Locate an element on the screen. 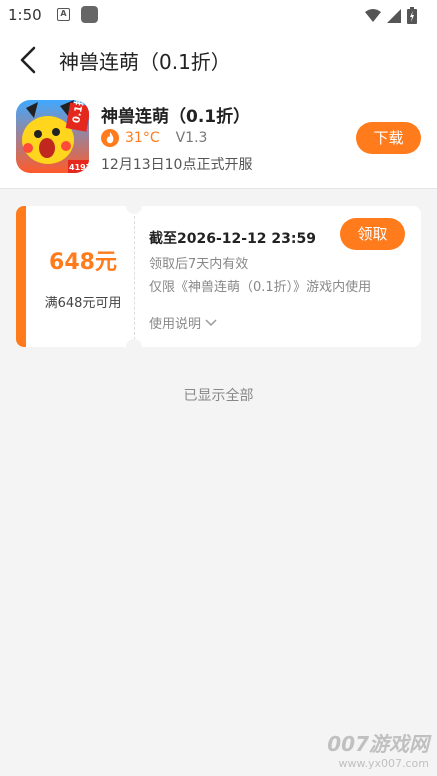  game-temperature: 31°C is located at coordinates (142, 138).